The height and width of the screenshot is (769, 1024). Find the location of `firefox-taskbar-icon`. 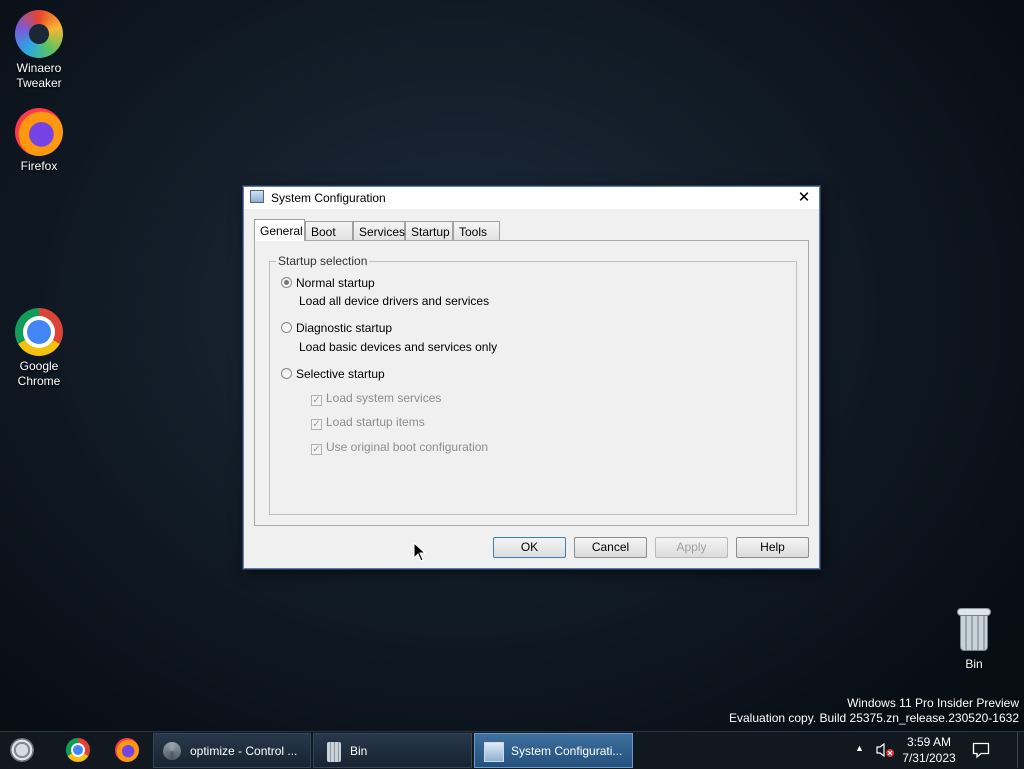

firefox-taskbar-icon is located at coordinates (127, 750).